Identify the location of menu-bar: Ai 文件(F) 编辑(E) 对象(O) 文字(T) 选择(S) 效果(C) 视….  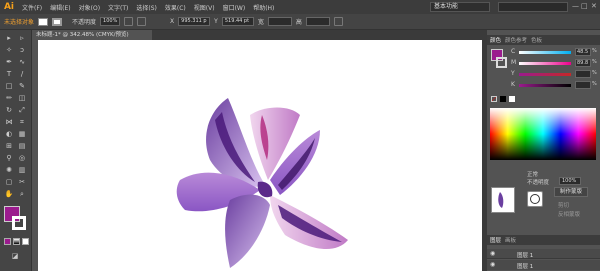
(300, 7).